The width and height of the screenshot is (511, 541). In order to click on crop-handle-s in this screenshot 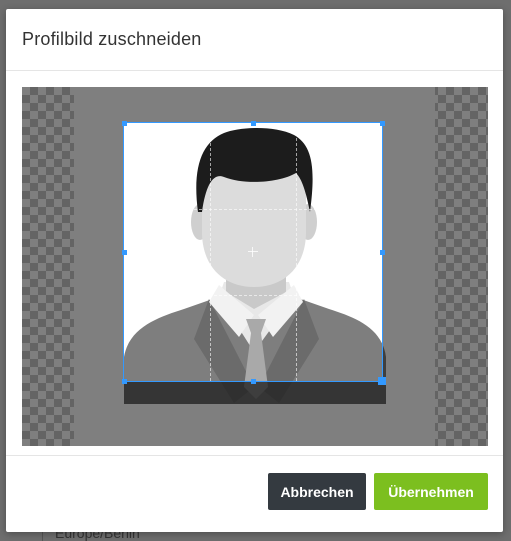, I will do `click(253, 381)`.